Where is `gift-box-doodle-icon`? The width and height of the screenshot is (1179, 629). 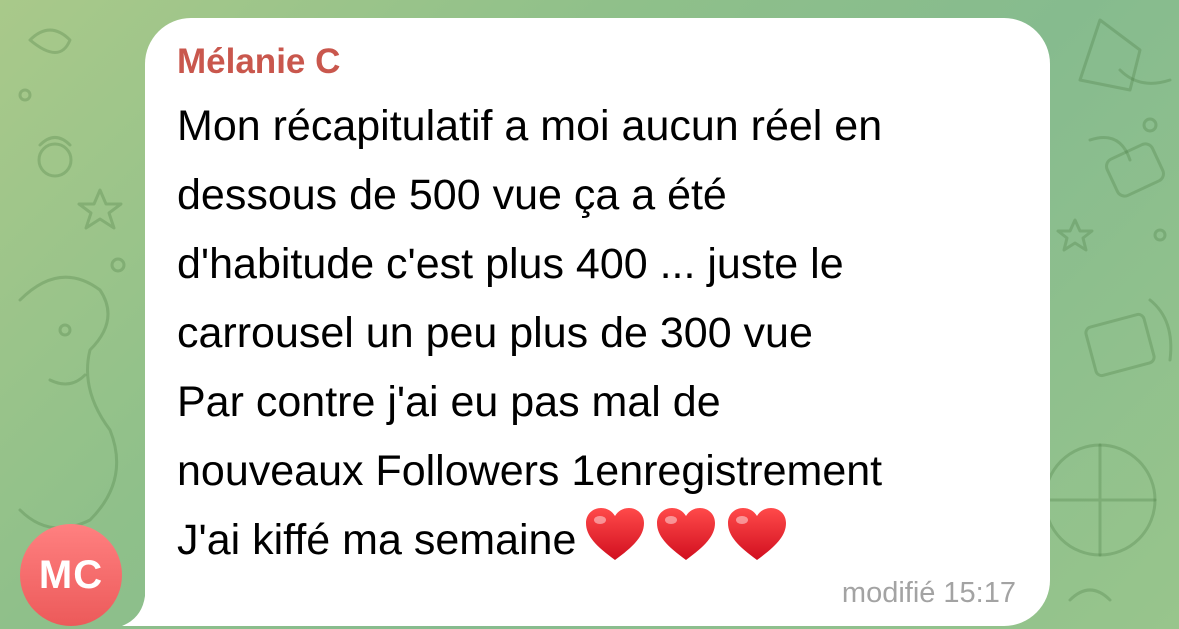 gift-box-doodle-icon is located at coordinates (1120, 345).